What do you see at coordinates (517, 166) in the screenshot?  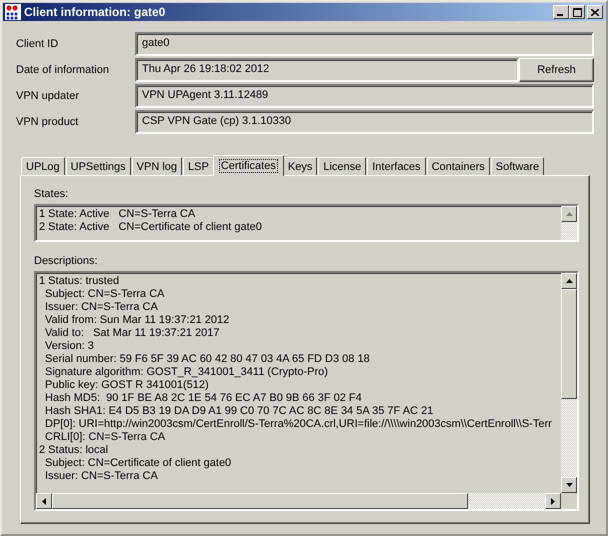 I see `tab: Software` at bounding box center [517, 166].